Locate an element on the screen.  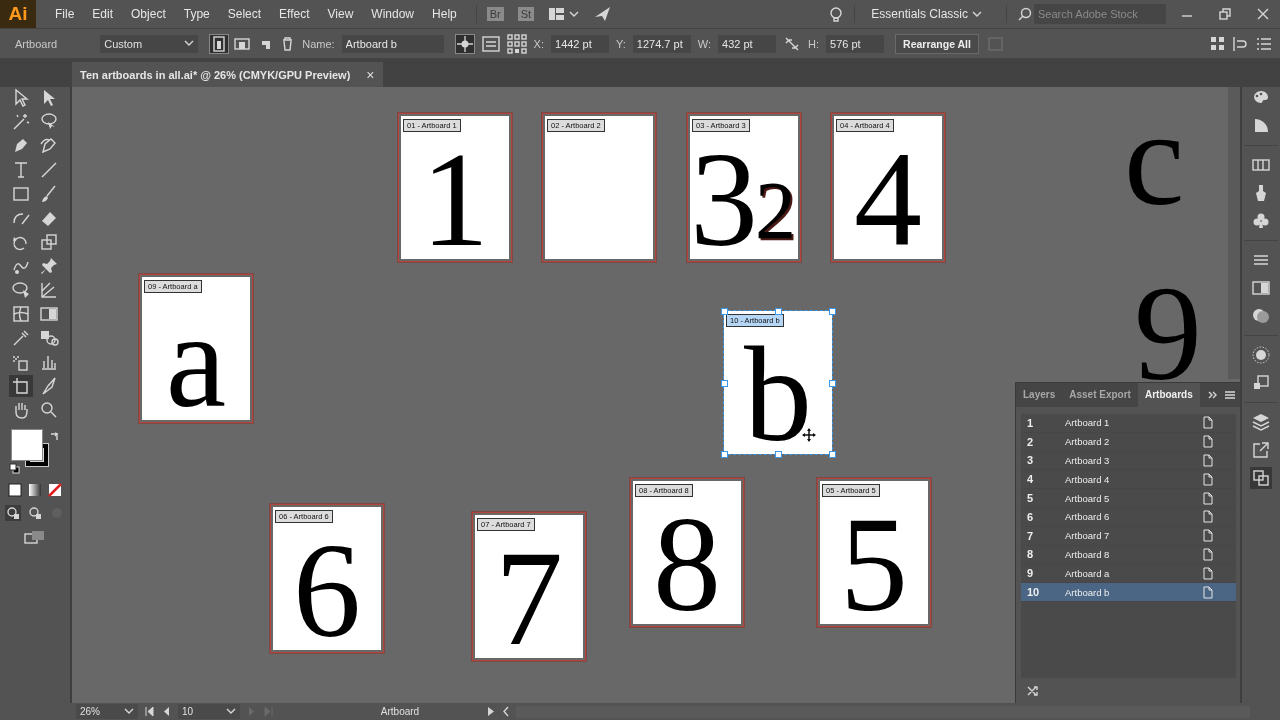
glyph-text: 1 is located at coordinates (455, 198).